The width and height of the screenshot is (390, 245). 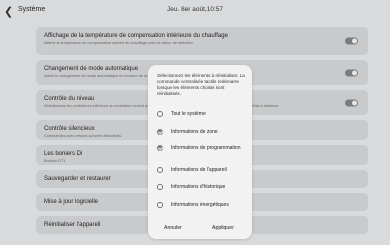 I want to click on cancel-button: Annuler, so click(x=173, y=228).